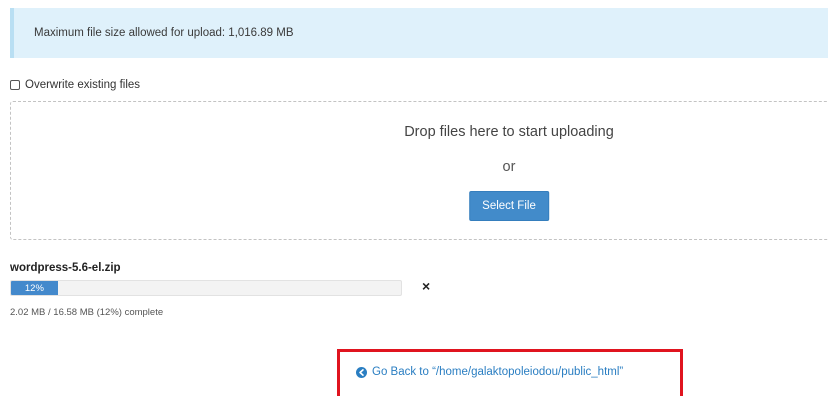 The image size is (828, 396). I want to click on select-file-button: Select File, so click(509, 206).